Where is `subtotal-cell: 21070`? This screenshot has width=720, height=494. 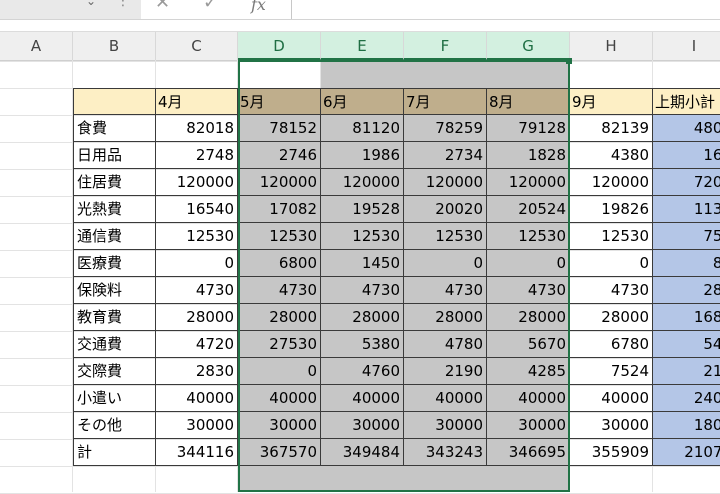
subtotal-cell: 21070 is located at coordinates (686, 452).